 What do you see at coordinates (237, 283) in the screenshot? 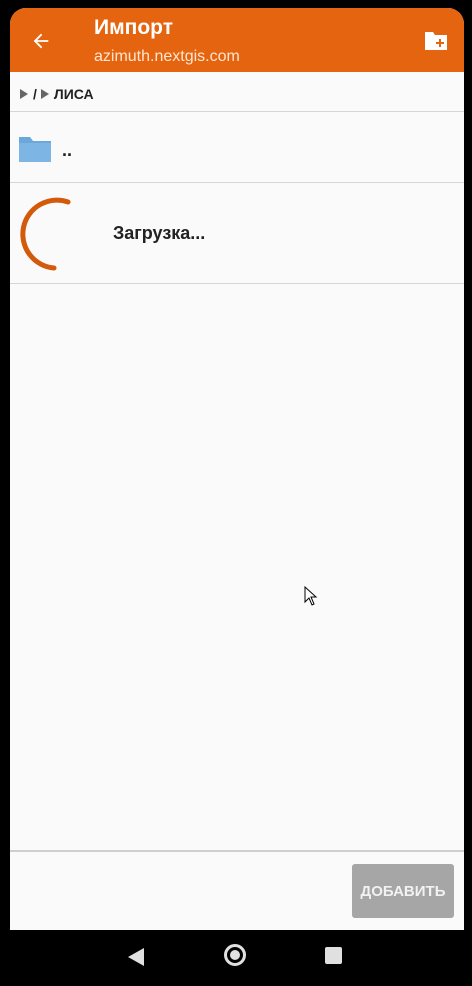
I see `divider` at bounding box center [237, 283].